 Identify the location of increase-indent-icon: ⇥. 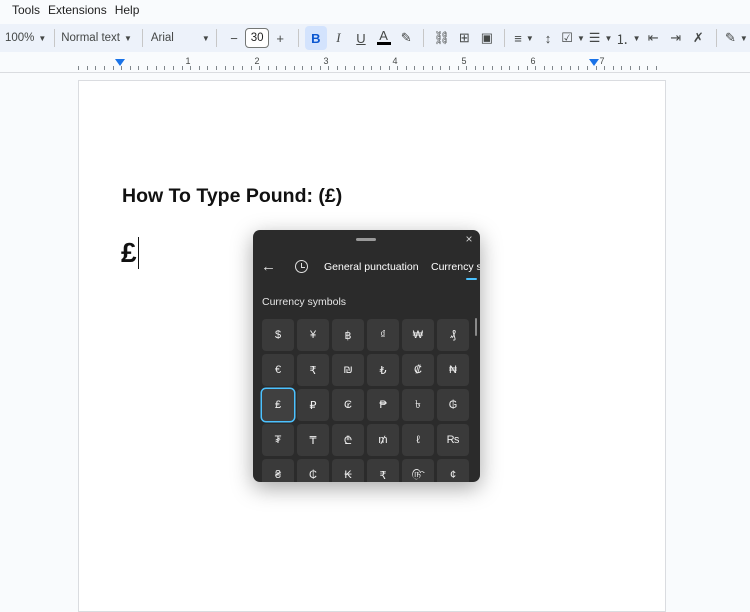
(675, 38).